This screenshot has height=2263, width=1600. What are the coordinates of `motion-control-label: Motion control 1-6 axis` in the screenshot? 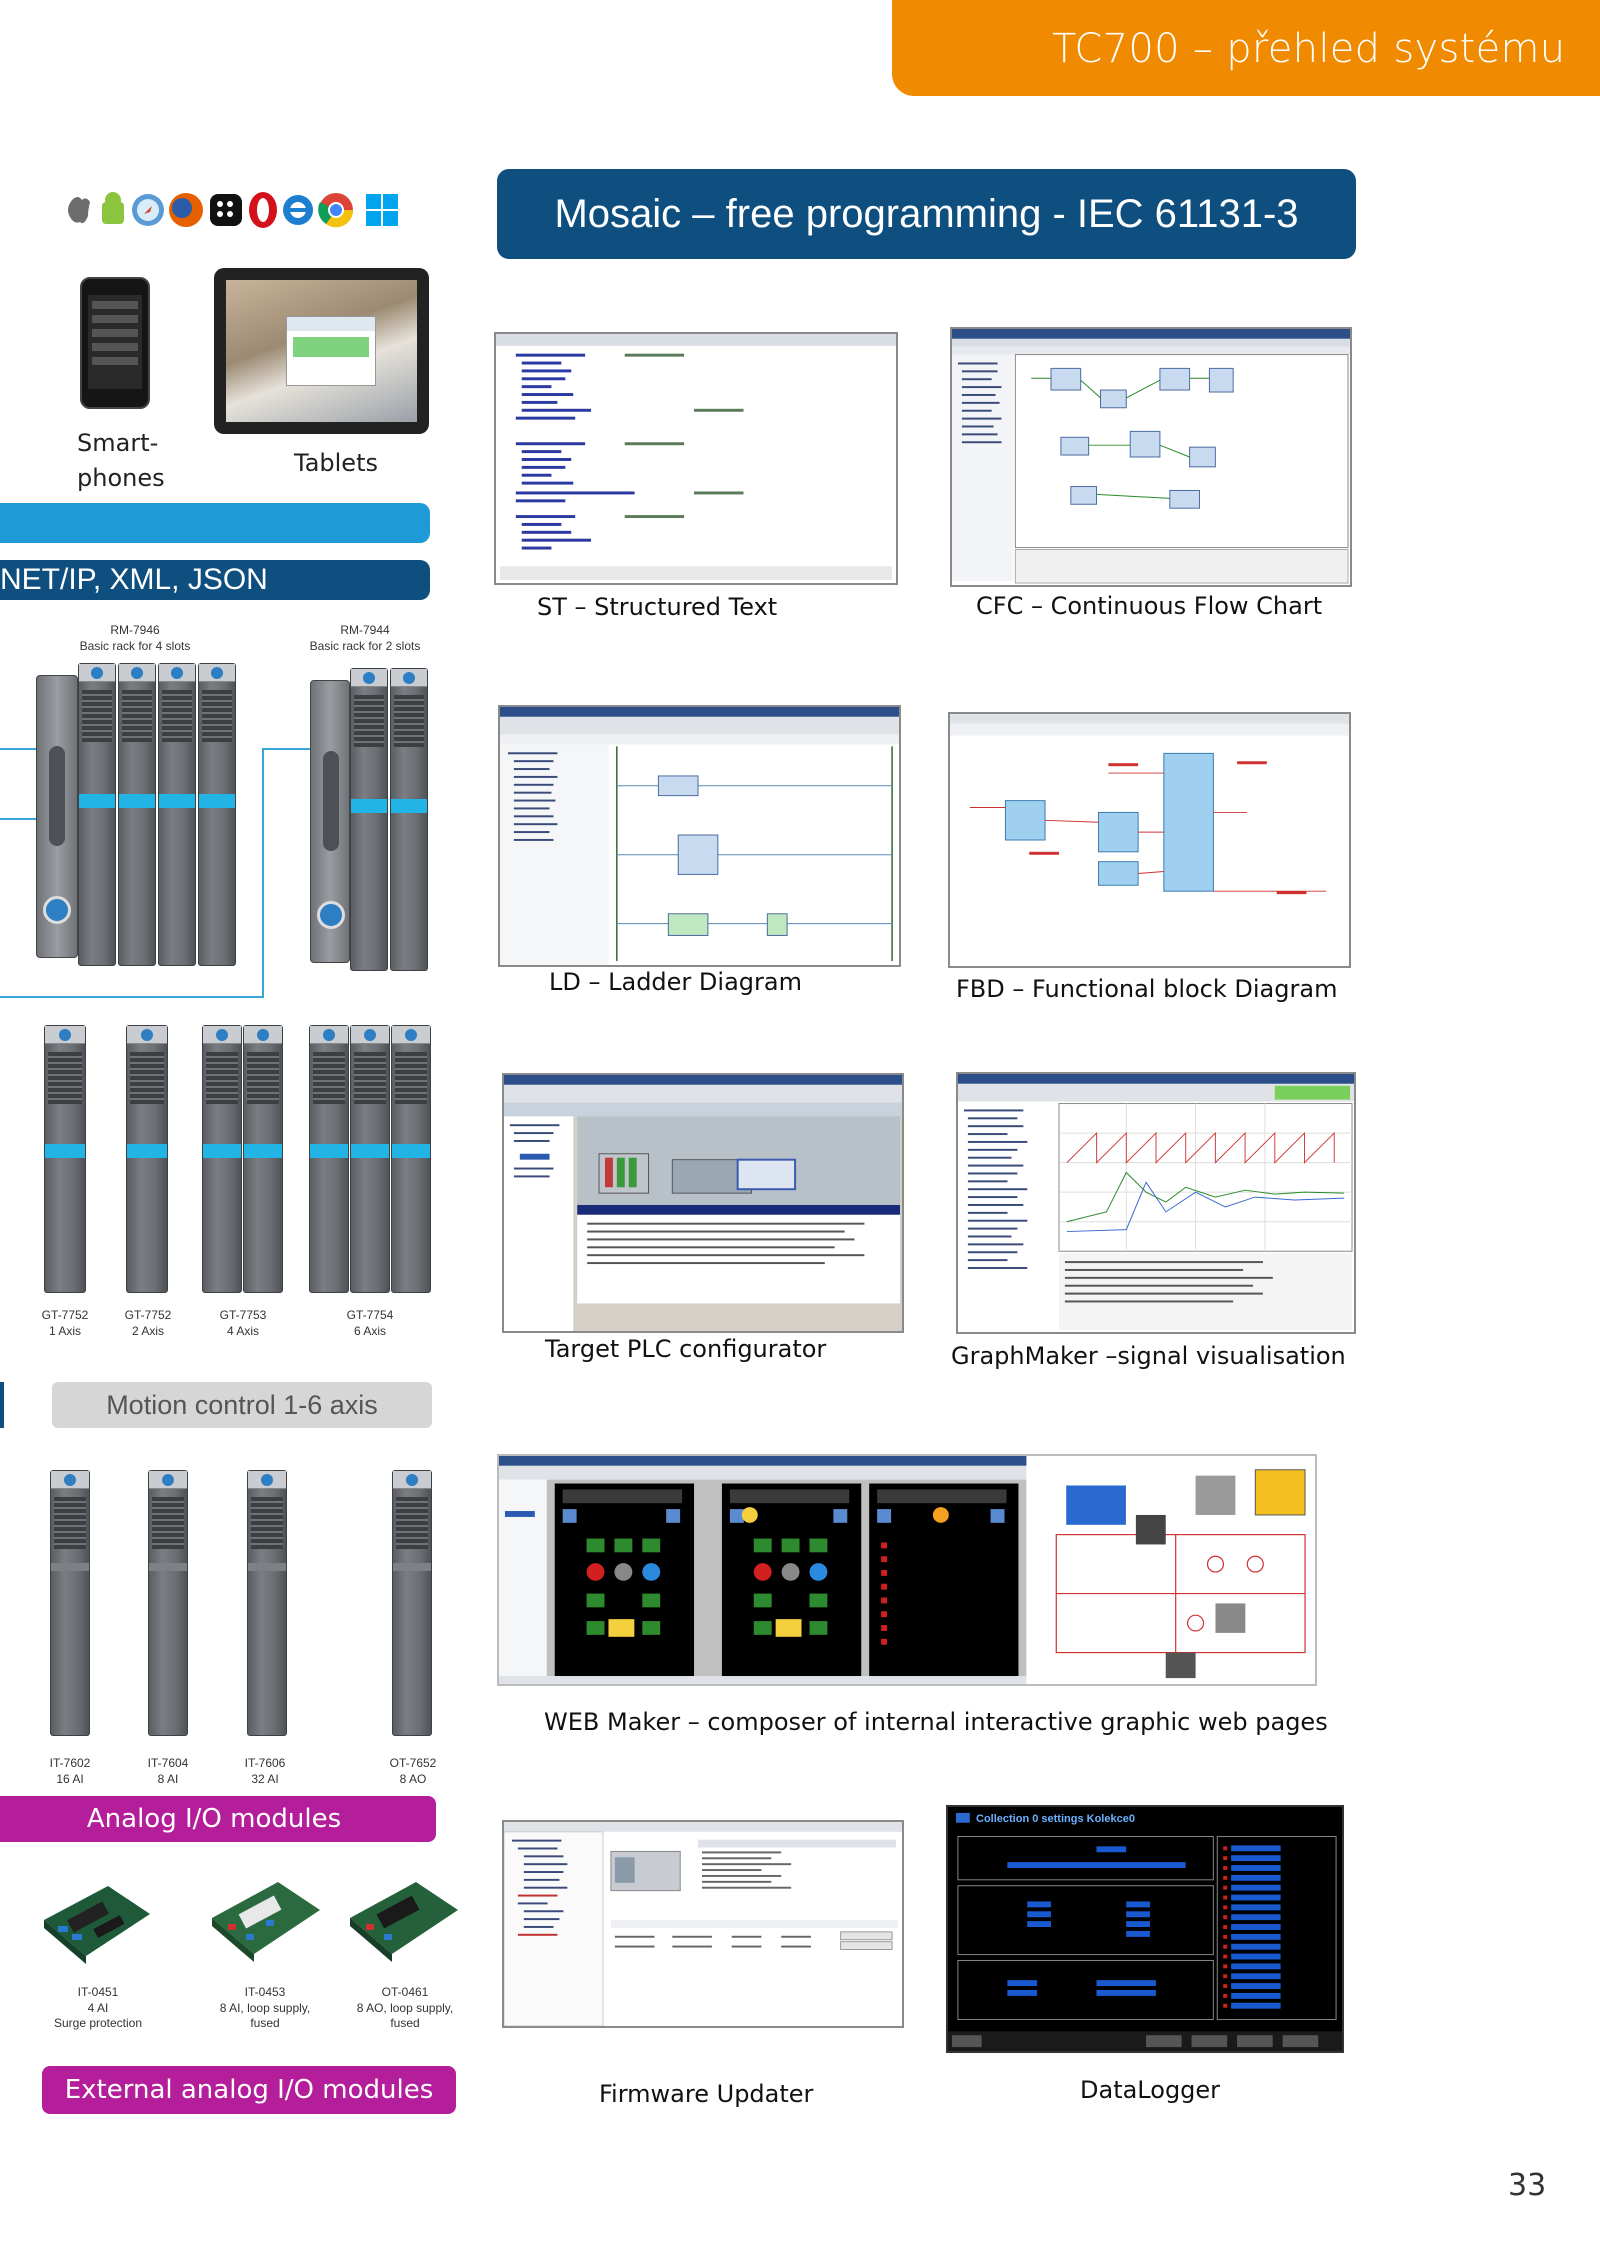 It's located at (242, 1404).